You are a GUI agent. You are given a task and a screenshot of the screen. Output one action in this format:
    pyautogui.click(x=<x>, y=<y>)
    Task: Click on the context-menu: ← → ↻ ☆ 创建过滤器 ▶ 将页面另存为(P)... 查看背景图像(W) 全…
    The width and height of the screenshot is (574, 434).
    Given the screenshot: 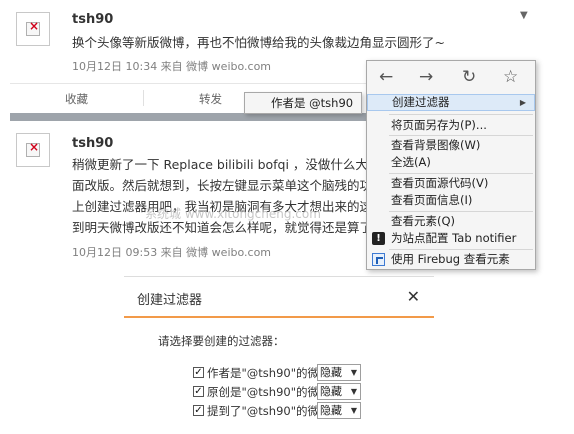 What is the action you would take?
    pyautogui.click(x=451, y=165)
    